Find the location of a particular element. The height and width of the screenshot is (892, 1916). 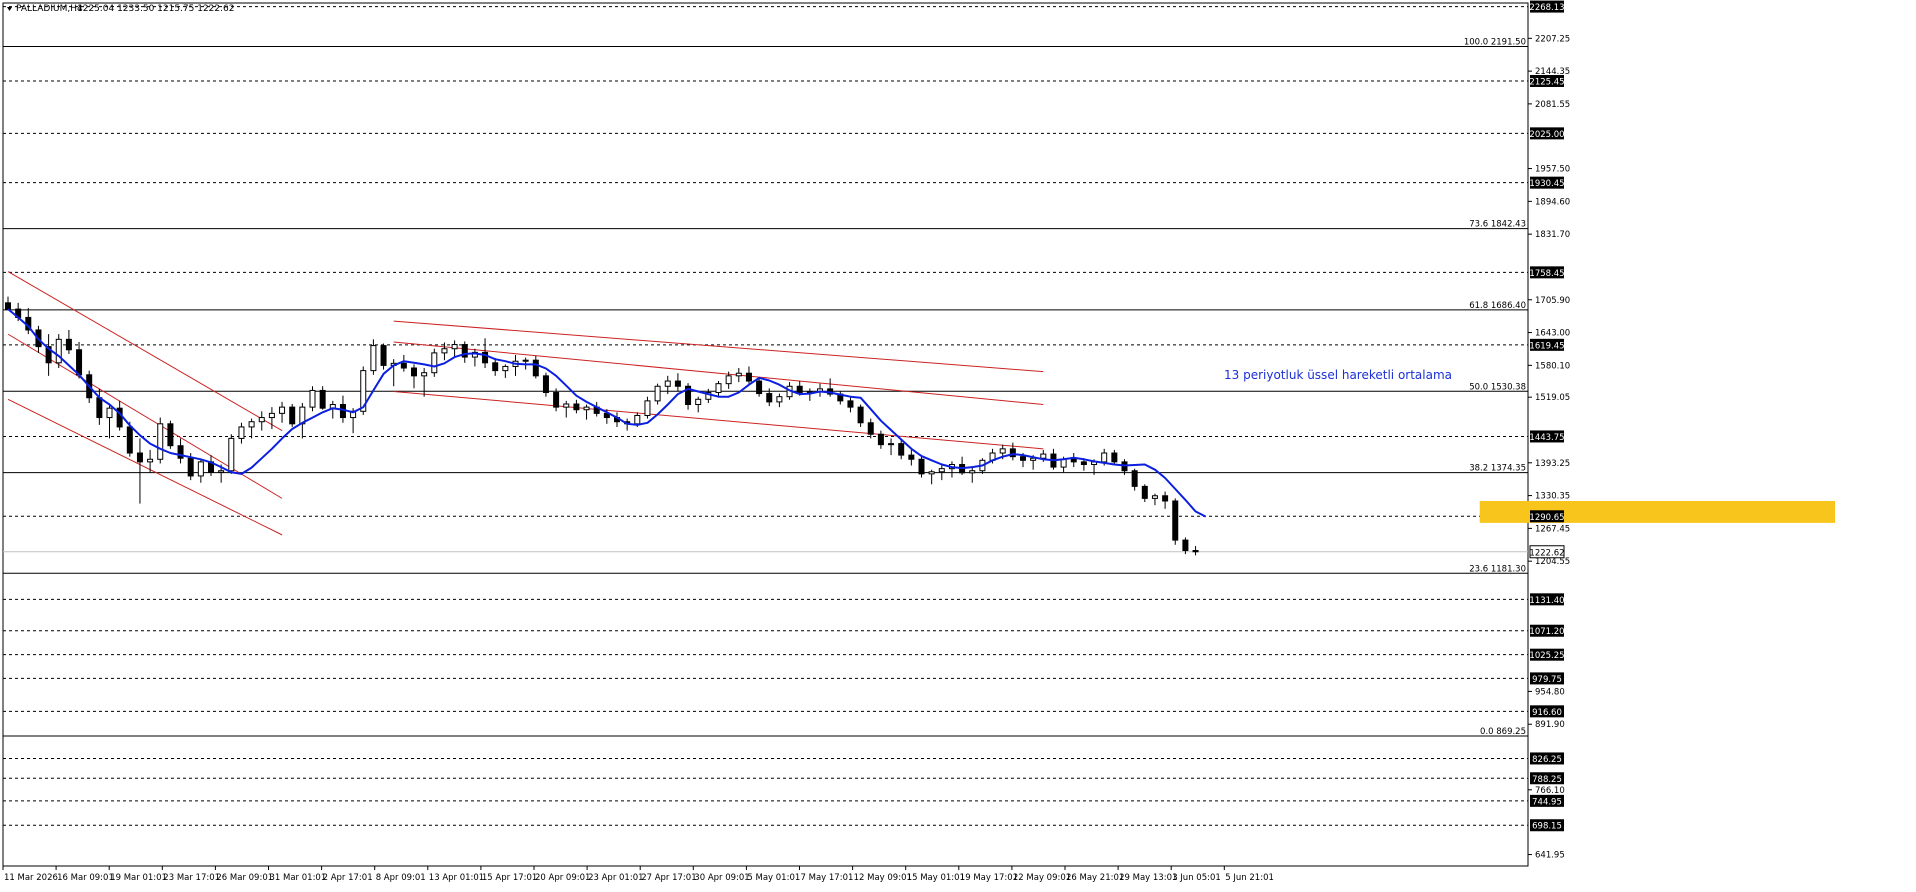

x-tick-label: 20 Apr 09:01 is located at coordinates (562, 878).